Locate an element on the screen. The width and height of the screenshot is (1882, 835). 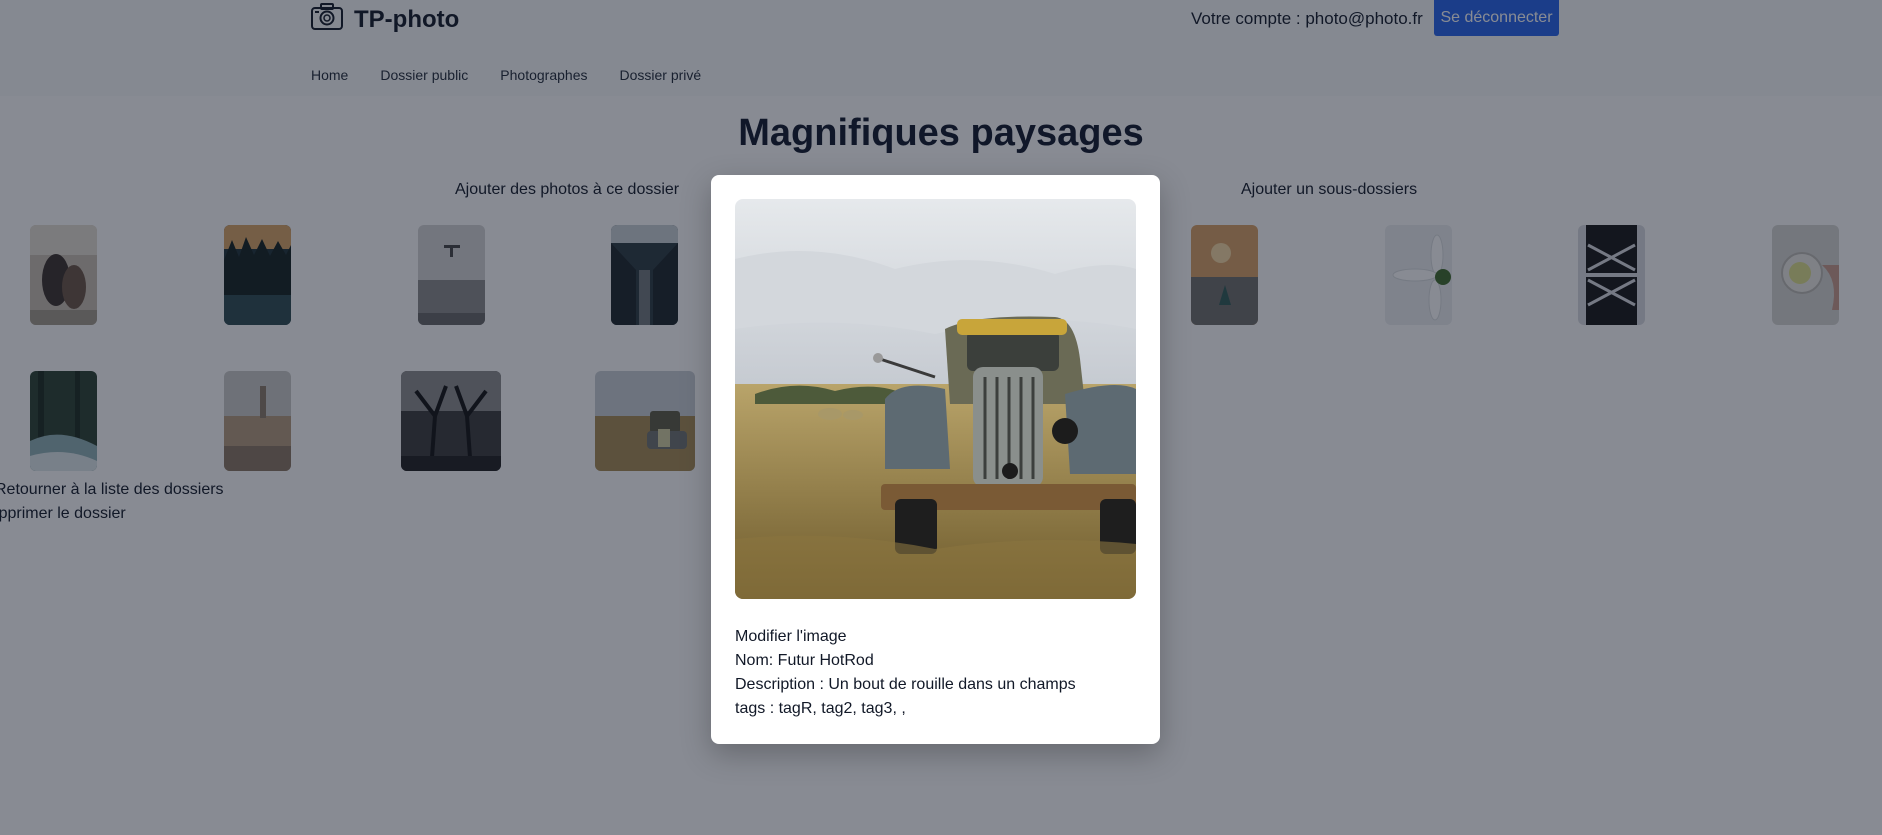
modal-photo is located at coordinates (935, 399).